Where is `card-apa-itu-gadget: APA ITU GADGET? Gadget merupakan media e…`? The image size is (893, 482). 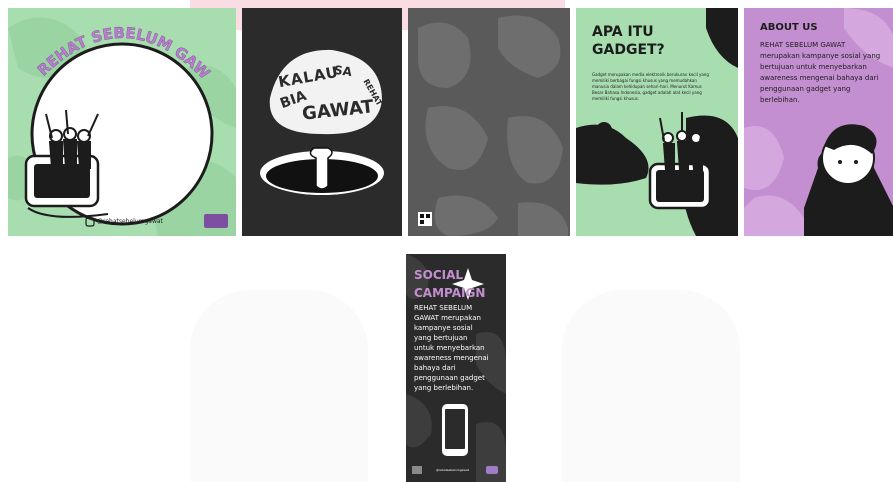
card-apa-itu-gadget: APA ITU GADGET? Gadget merupakan media e… is located at coordinates (657, 122).